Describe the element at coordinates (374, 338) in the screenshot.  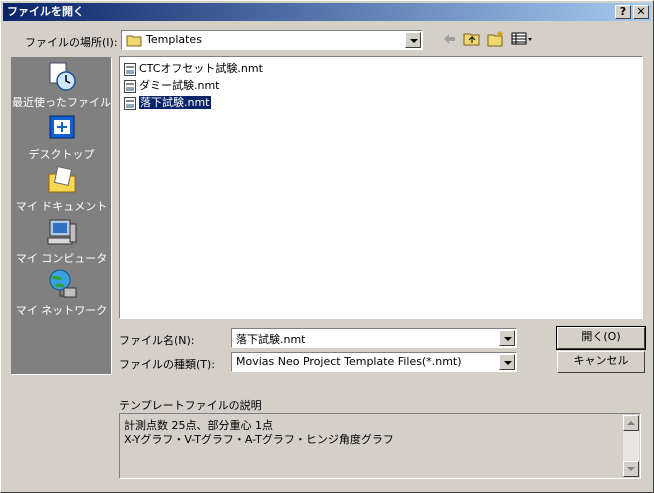
I see `filename-combobox: 落下試験.nmt` at that location.